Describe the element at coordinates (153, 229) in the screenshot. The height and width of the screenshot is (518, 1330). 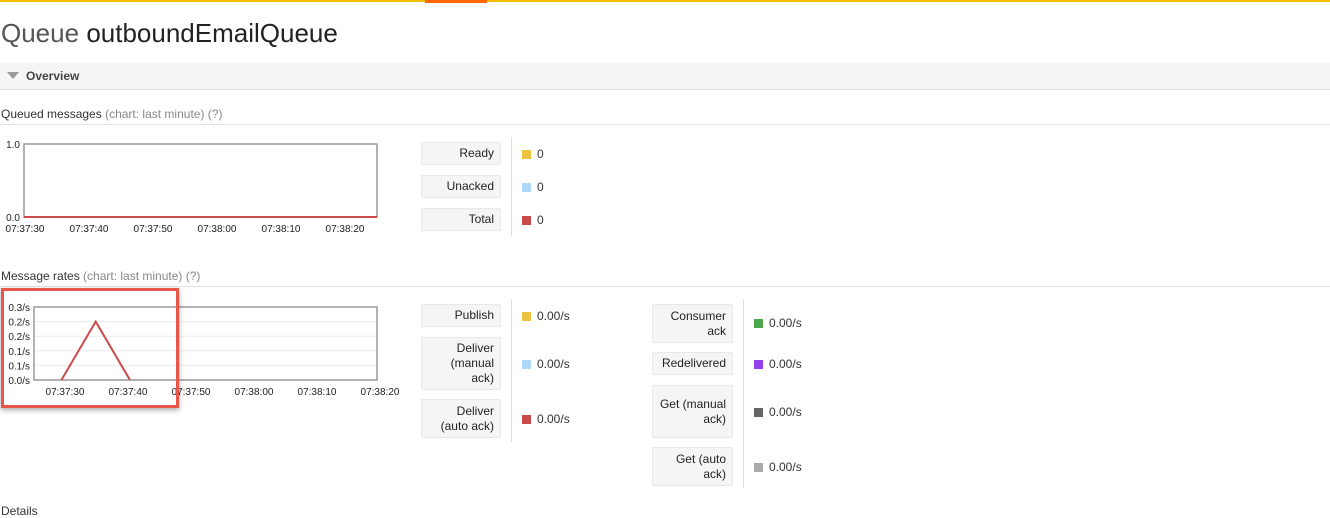
I see `x-tick-label: 07:37:50` at that location.